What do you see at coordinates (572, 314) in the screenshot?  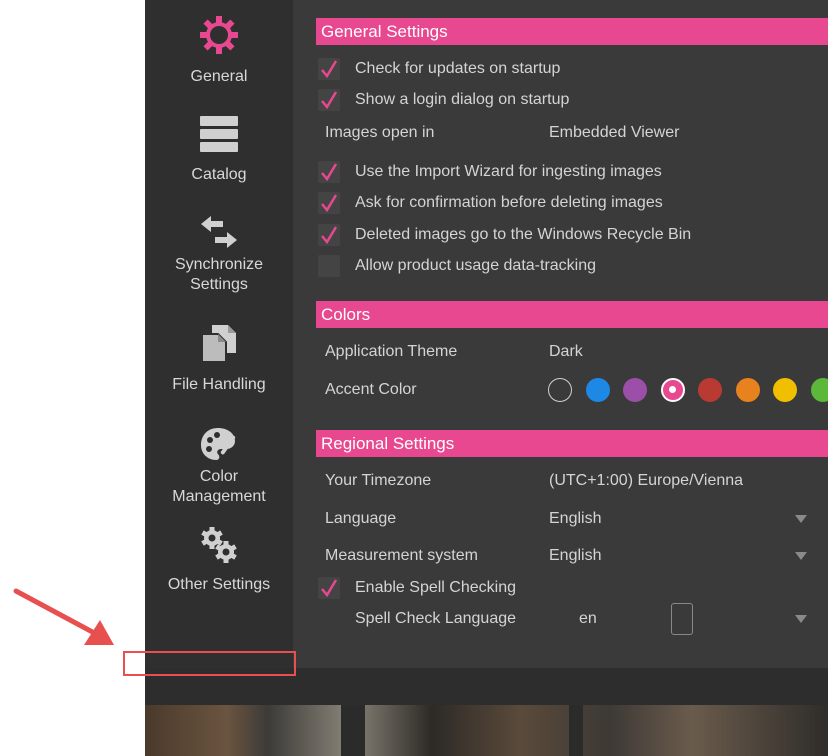 I see `section-header-colors: Colors` at bounding box center [572, 314].